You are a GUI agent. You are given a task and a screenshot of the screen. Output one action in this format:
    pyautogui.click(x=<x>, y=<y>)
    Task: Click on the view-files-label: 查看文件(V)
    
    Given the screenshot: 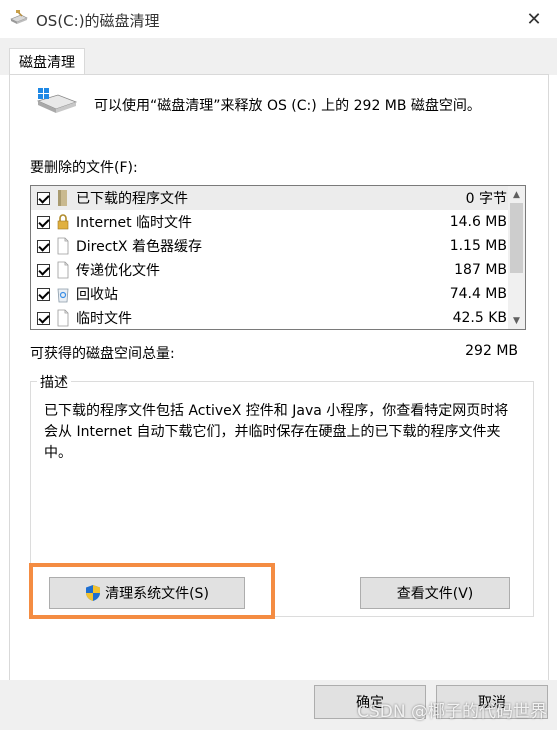 What is the action you would take?
    pyautogui.click(x=435, y=594)
    